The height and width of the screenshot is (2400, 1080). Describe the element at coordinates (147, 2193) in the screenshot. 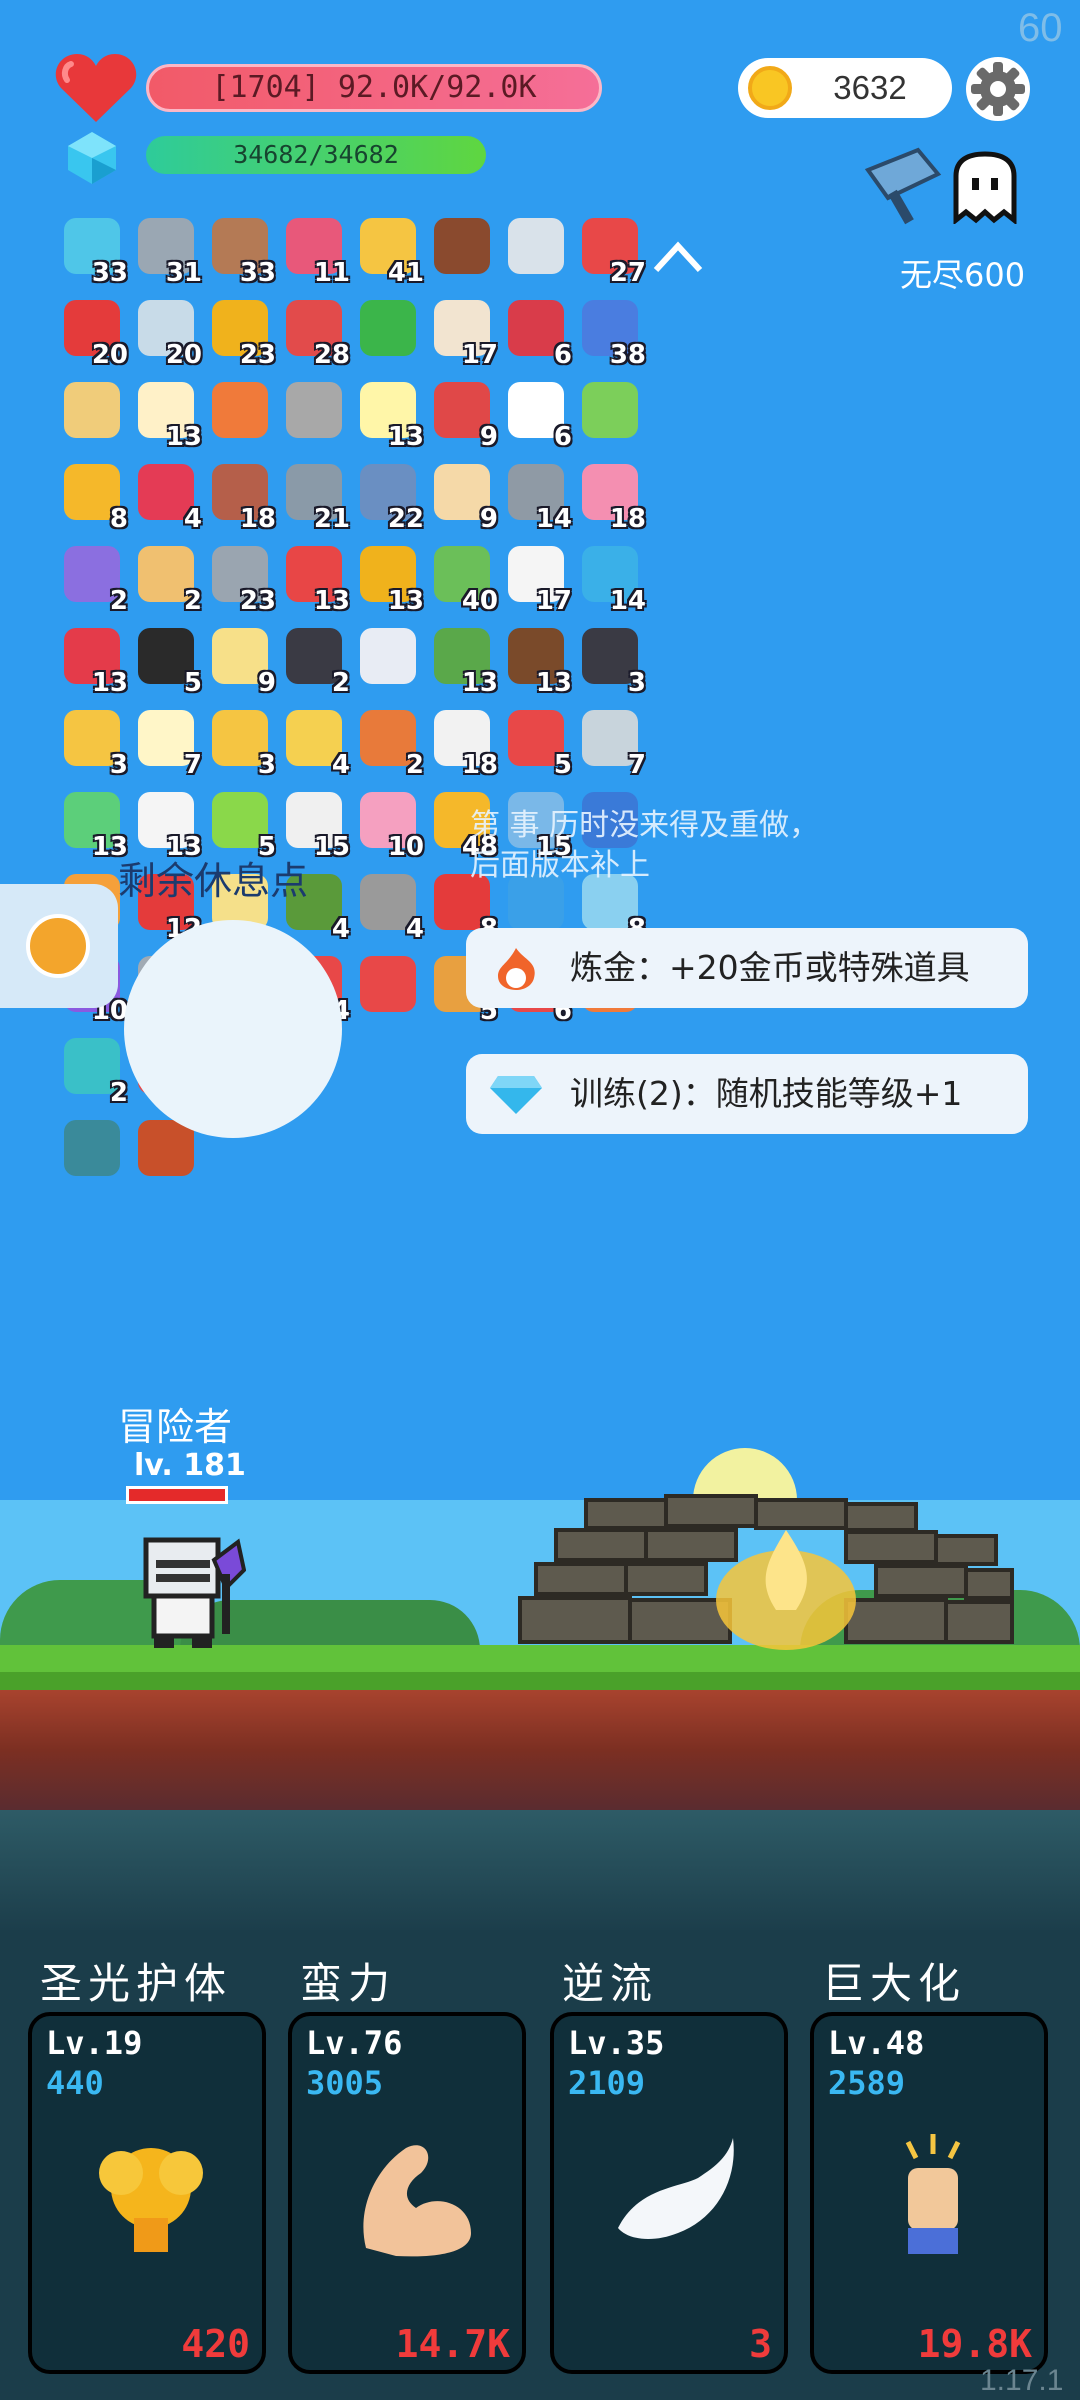

I see `skill-card: Lv.19 440 420` at that location.